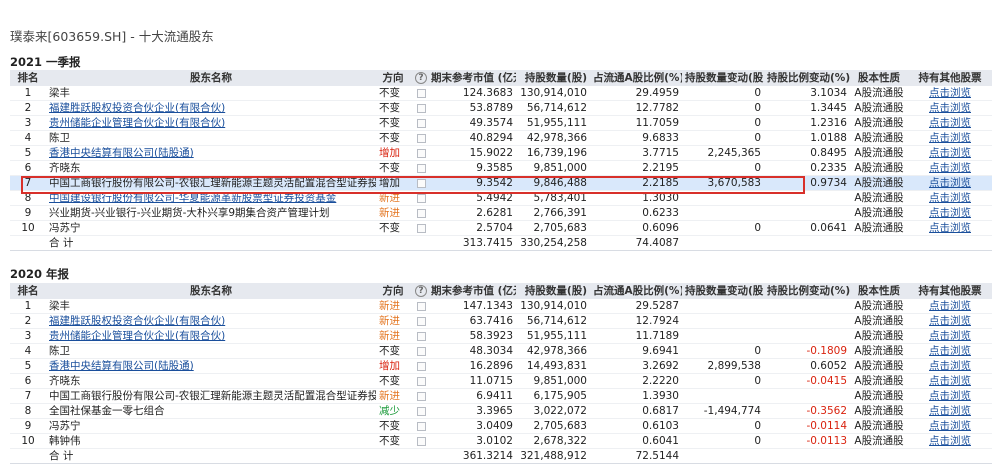  Describe the element at coordinates (192, 198) in the screenshot. I see `shareholder-link: 中国建设银行股份有限公司-华夏能源革新股票型证券投资基金` at that location.